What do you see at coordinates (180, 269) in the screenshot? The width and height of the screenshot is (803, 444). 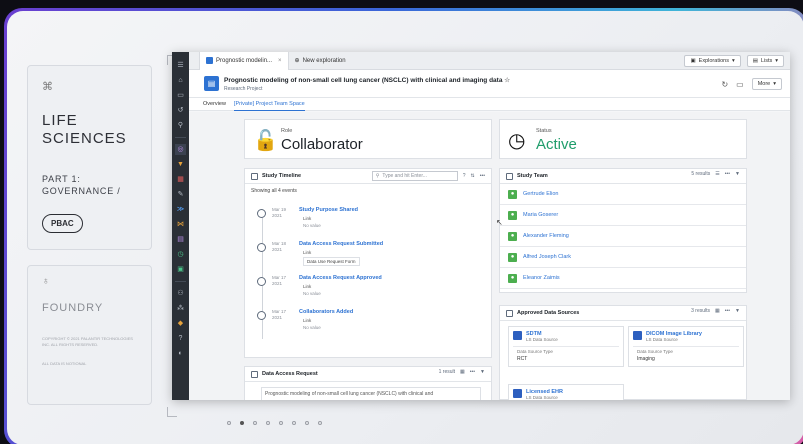 I see `sheet-app-icon: ▣` at bounding box center [180, 269].